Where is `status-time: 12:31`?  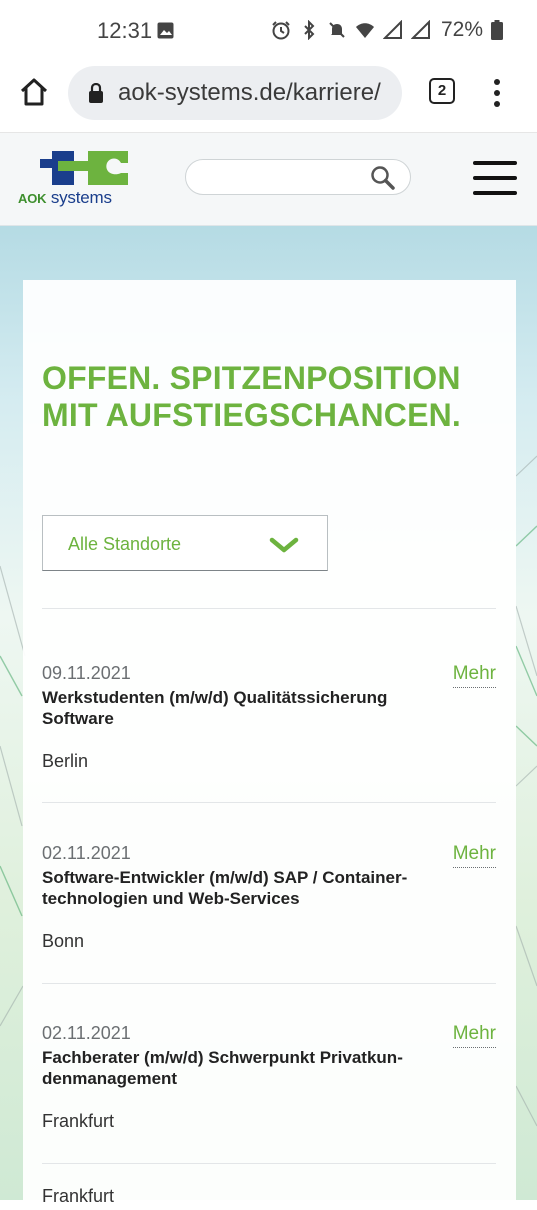
status-time: 12:31 is located at coordinates (125, 30).